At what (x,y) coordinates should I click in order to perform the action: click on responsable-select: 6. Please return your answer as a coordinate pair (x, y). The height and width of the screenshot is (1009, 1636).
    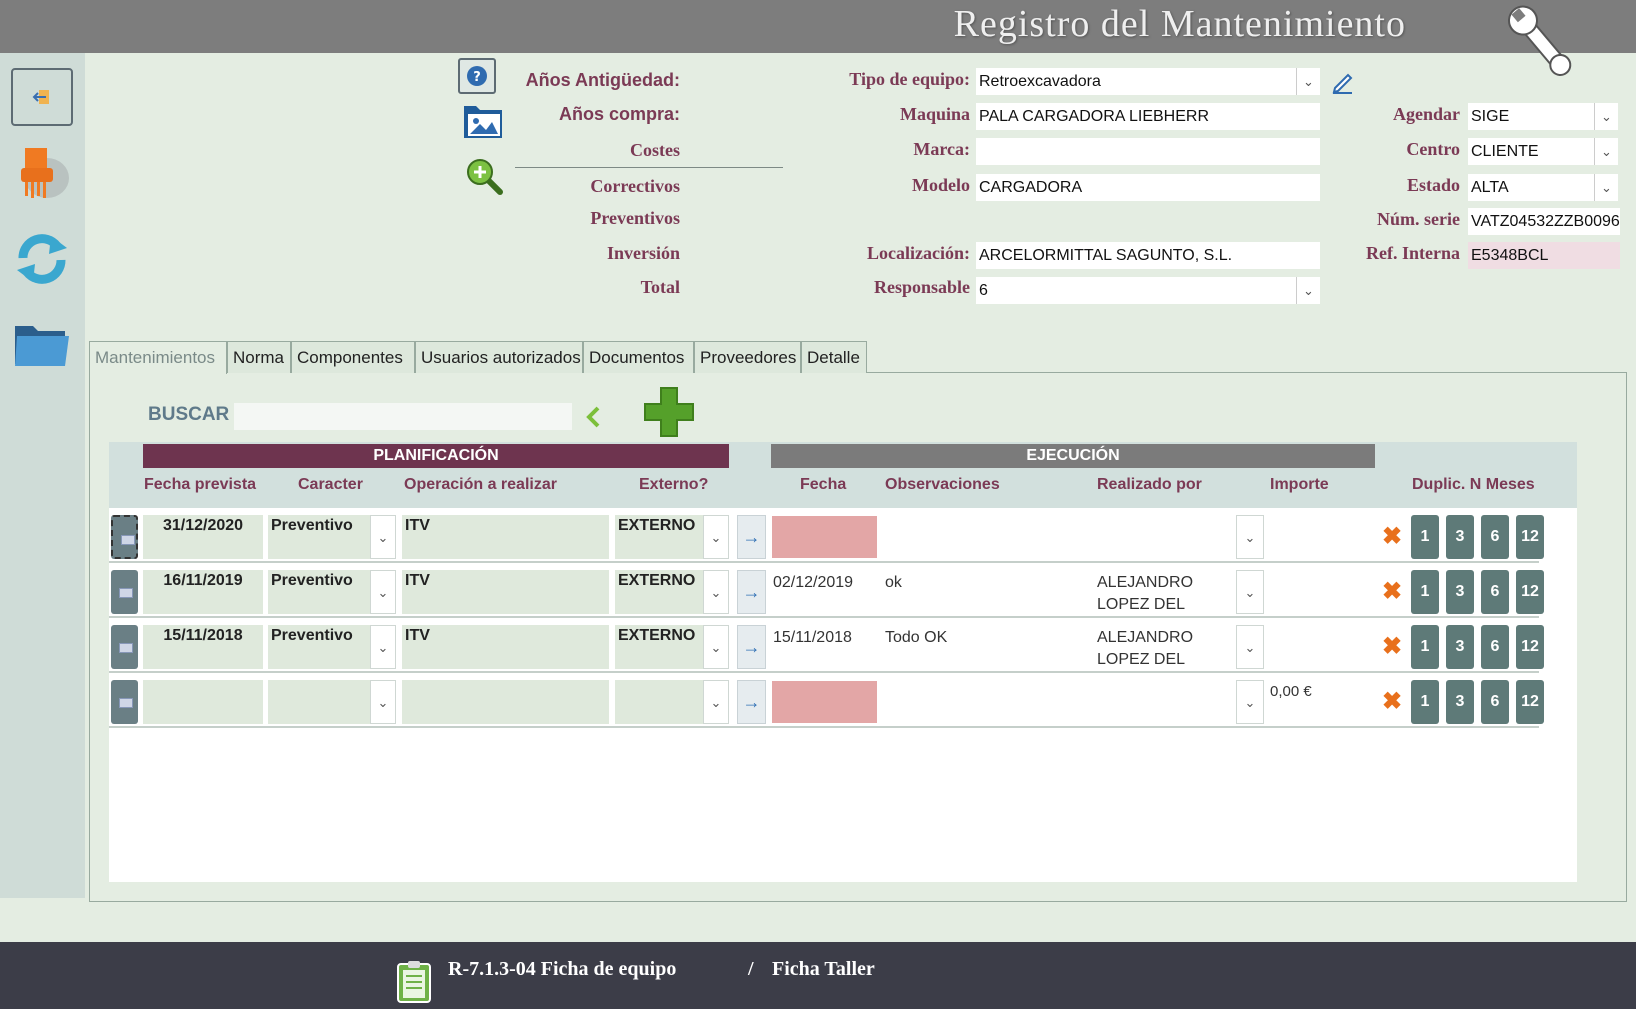
    Looking at the image, I should click on (1136, 290).